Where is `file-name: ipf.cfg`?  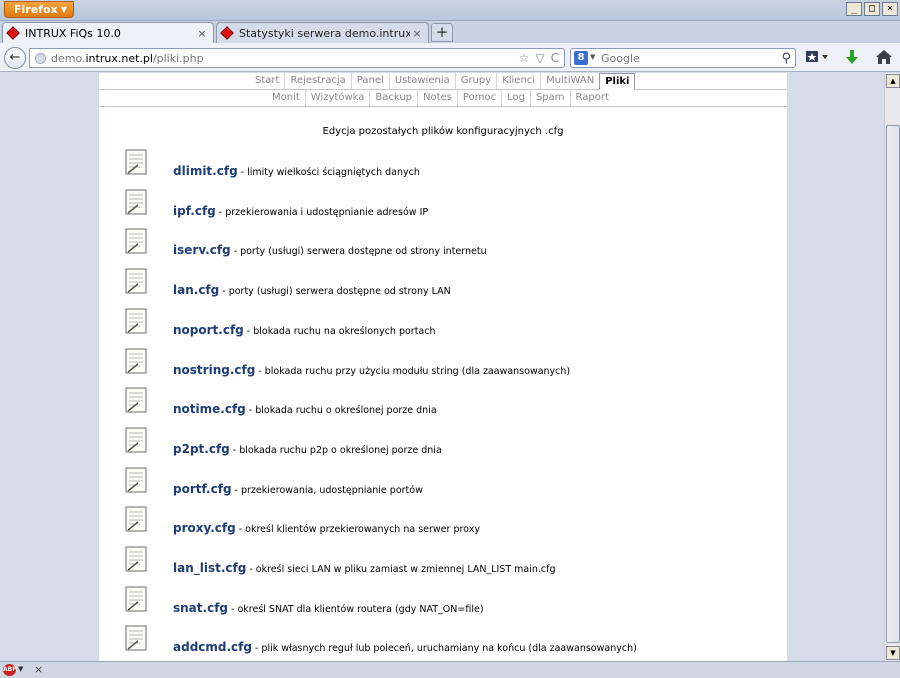 file-name: ipf.cfg is located at coordinates (194, 211).